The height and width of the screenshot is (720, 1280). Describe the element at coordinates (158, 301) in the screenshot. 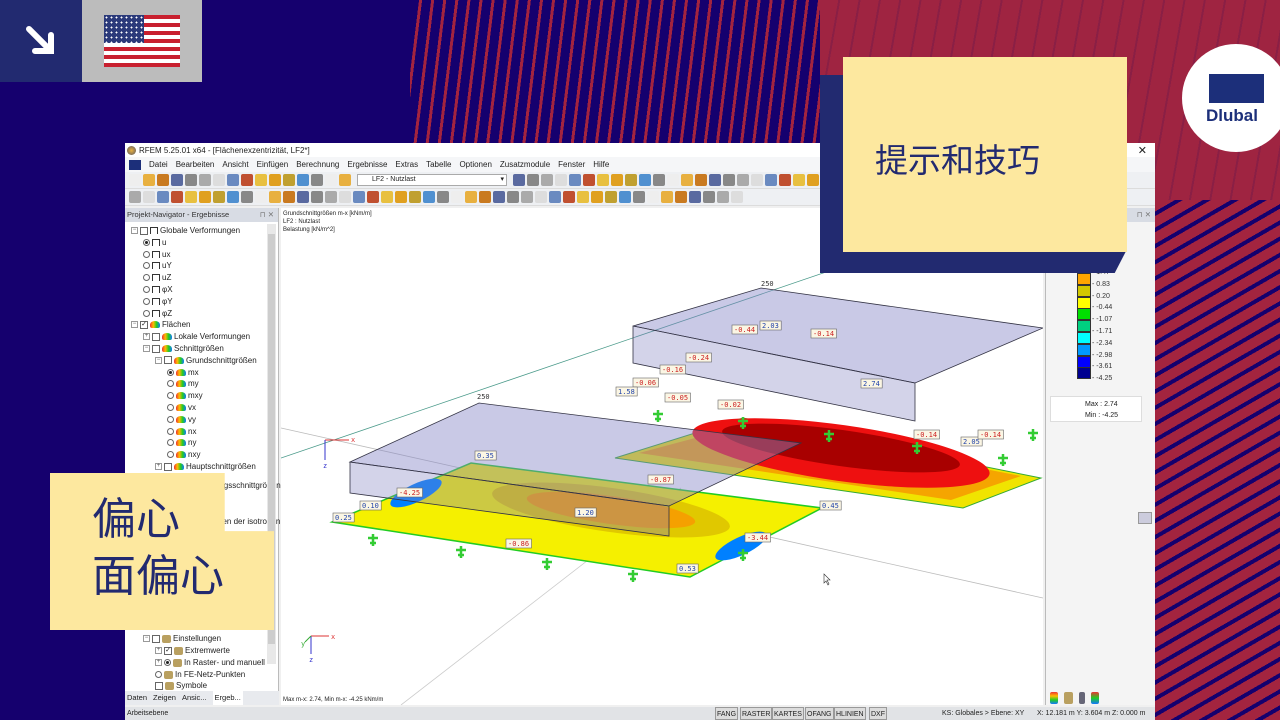

I see `tree-item: φY` at that location.